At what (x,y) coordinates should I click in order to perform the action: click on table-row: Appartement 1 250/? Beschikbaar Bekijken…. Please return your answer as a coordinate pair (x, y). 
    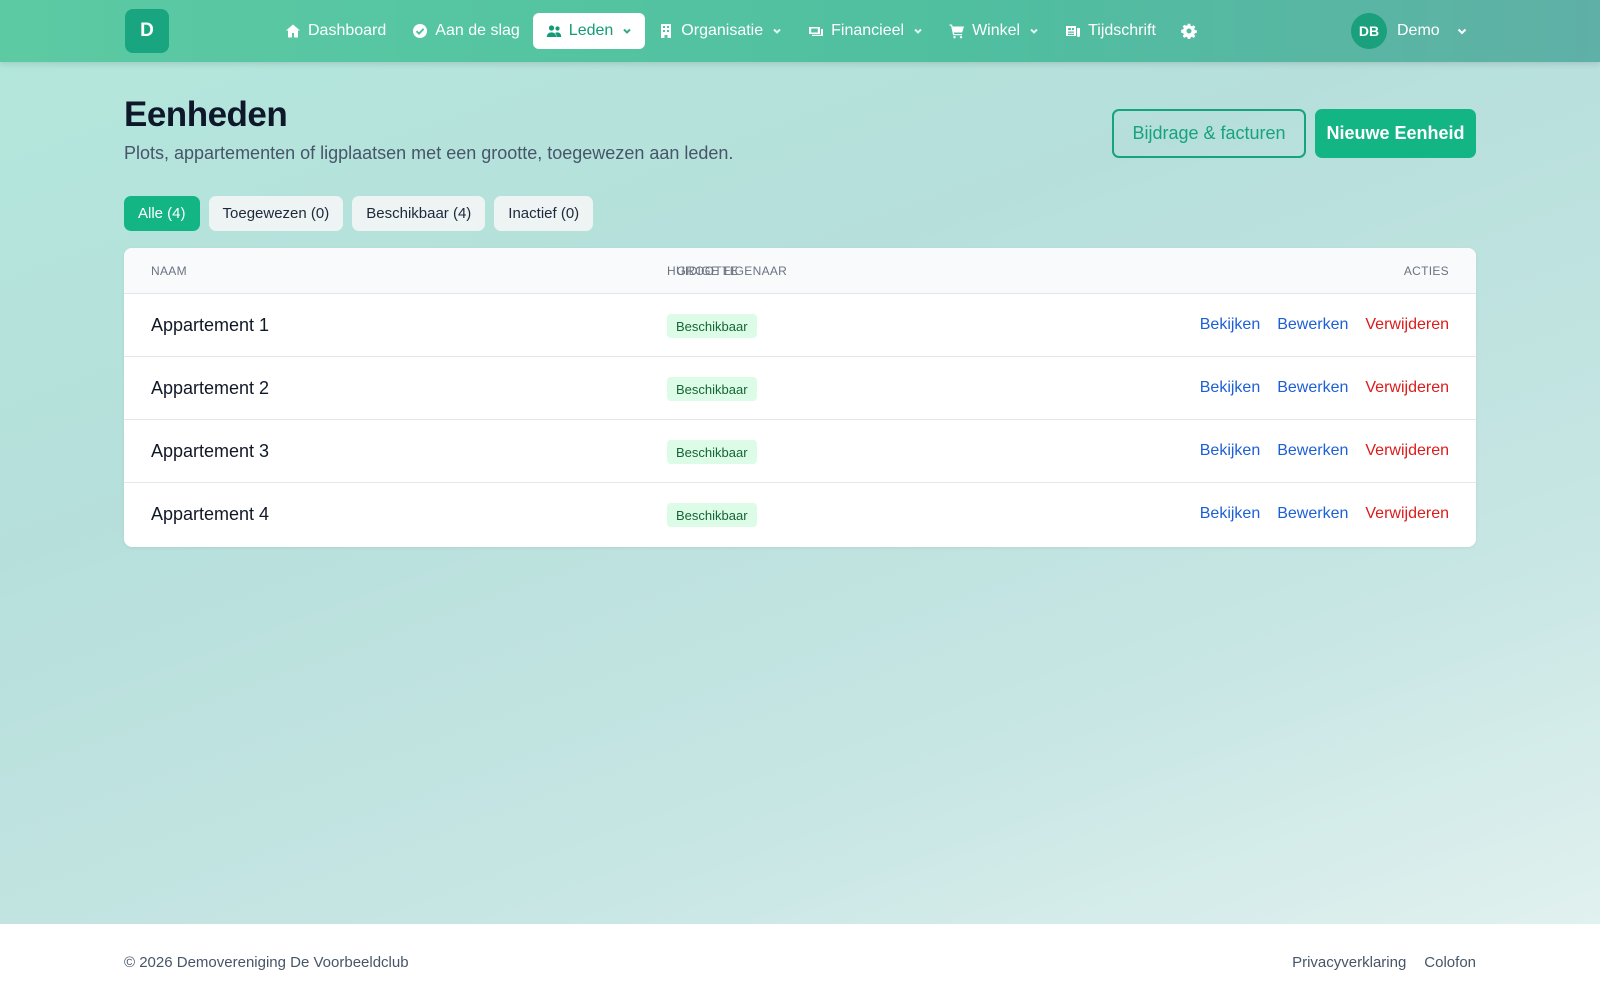
    Looking at the image, I should click on (800, 325).